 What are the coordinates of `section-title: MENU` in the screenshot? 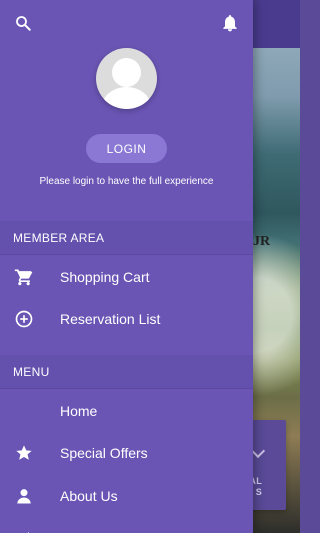 It's located at (31, 372).